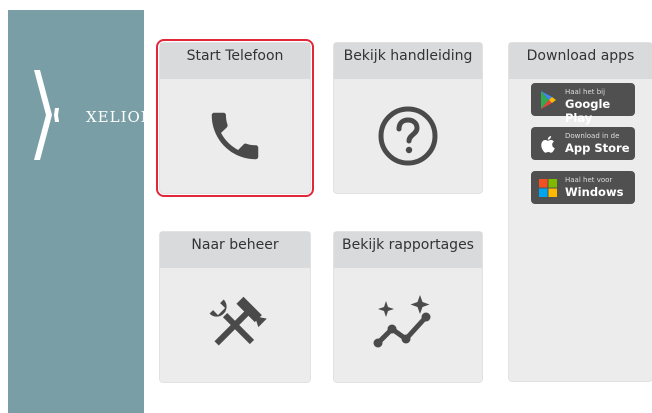  I want to click on windows-button: Haal het voor Windows, so click(583, 187).